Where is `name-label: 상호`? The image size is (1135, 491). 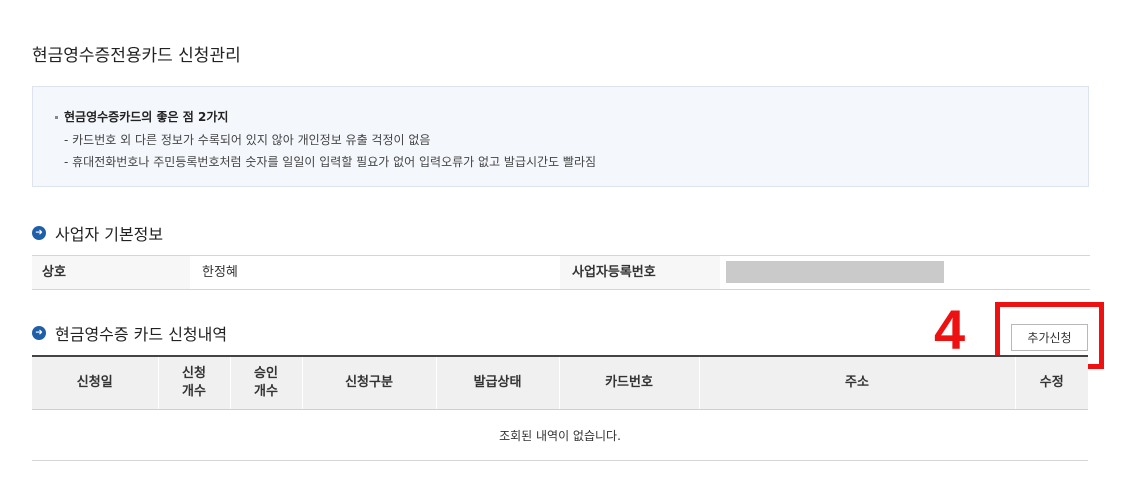
name-label: 상호 is located at coordinates (111, 272).